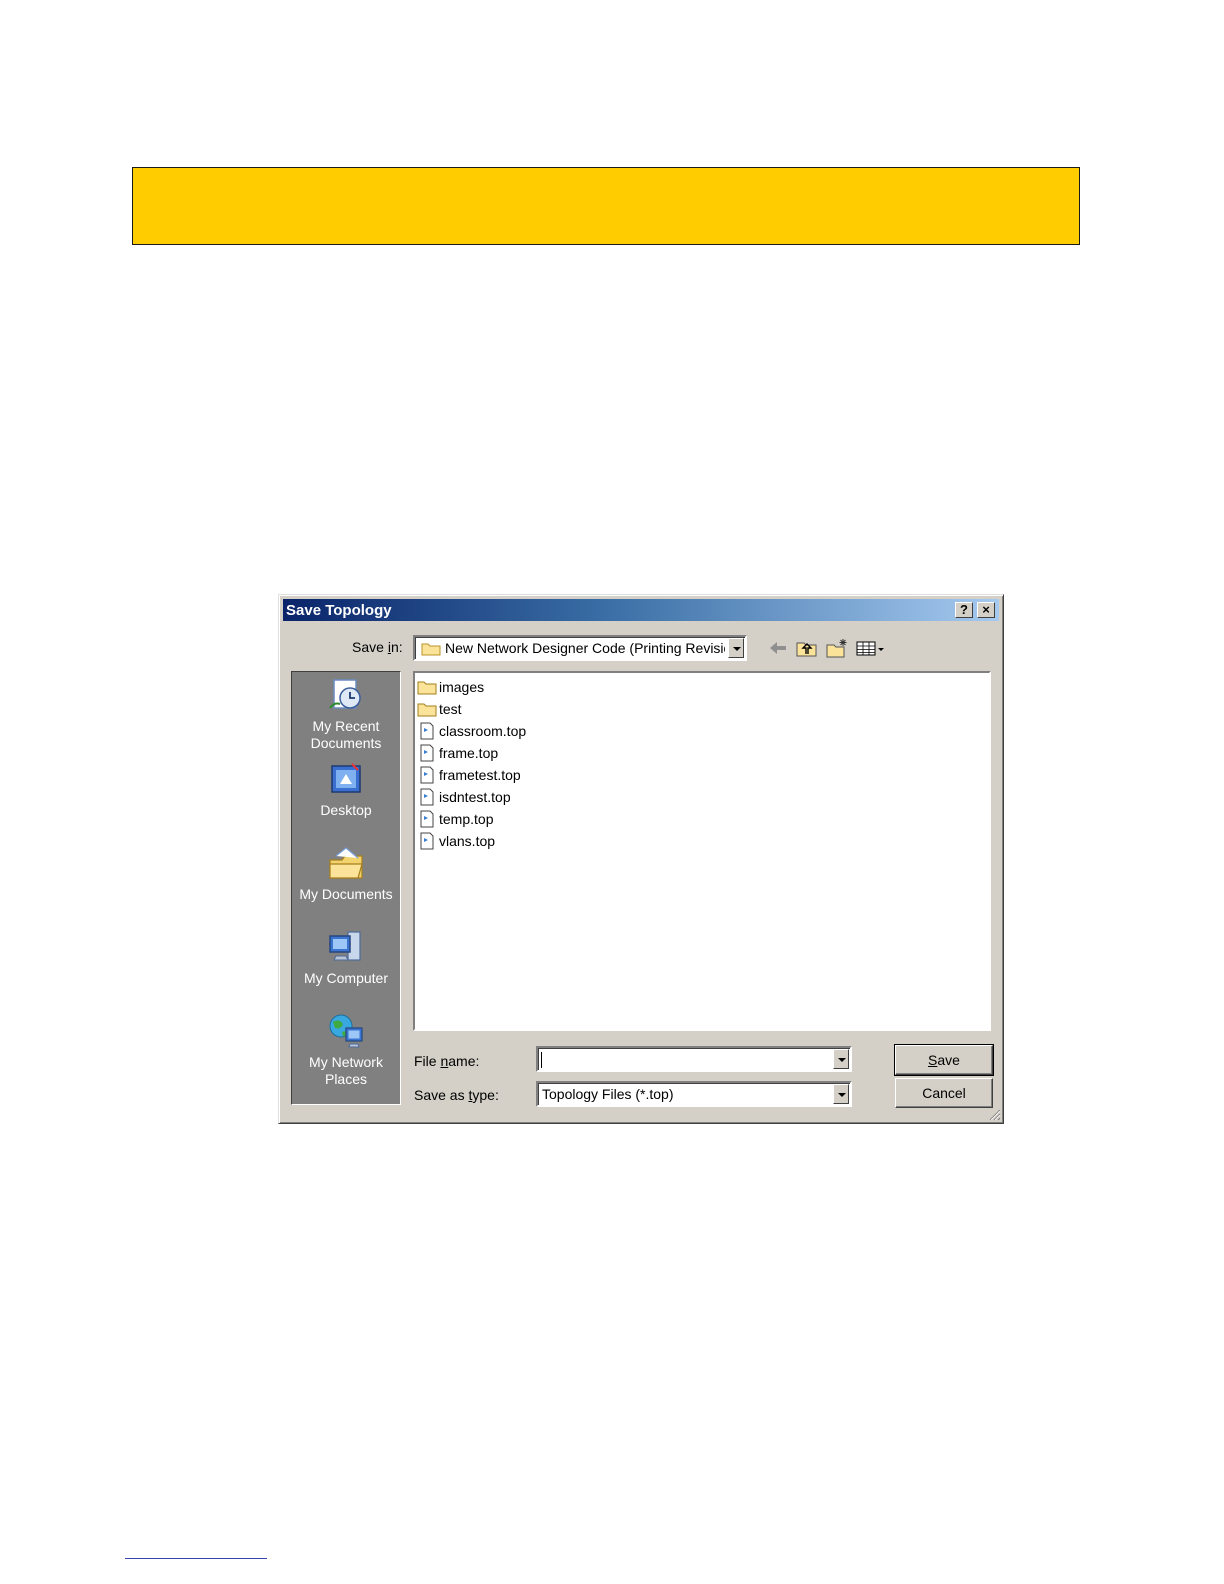 The width and height of the screenshot is (1224, 1584). I want to click on place-my-network-places: My Network Places, so click(346, 1050).